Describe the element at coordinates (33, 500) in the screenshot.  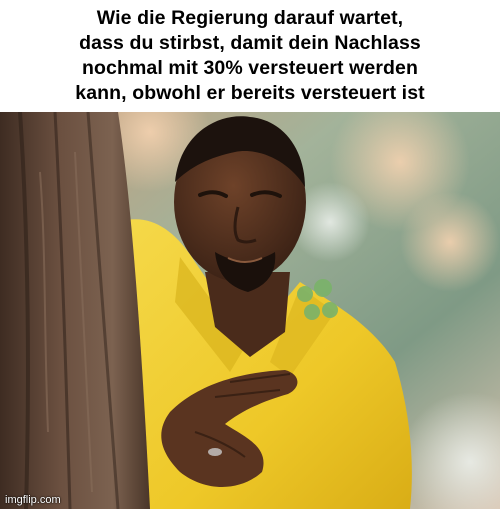
I see `watermark-text: imgflip.com` at that location.